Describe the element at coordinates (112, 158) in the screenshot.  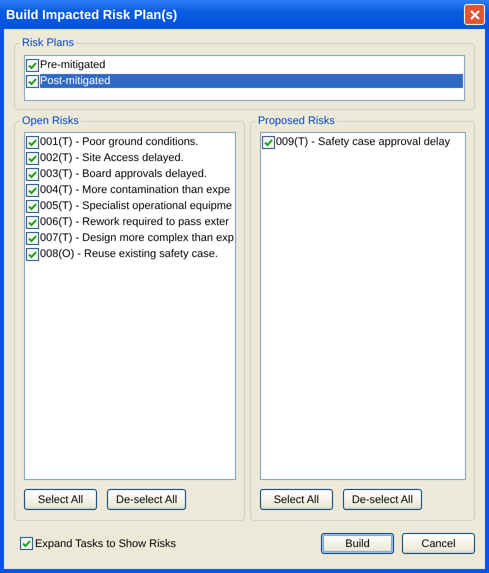
I see `list-item: 002(T) - Site Access delayed.` at that location.